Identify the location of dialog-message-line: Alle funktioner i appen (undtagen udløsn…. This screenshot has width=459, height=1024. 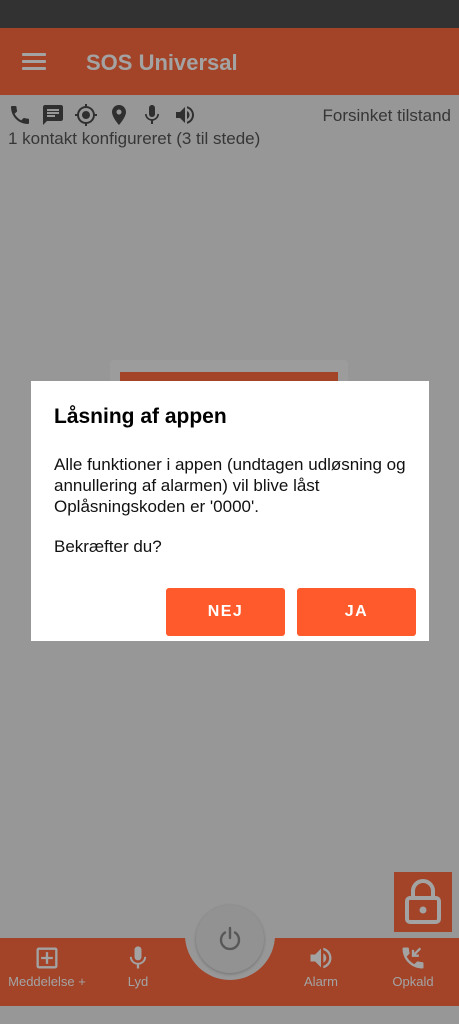
(230, 475).